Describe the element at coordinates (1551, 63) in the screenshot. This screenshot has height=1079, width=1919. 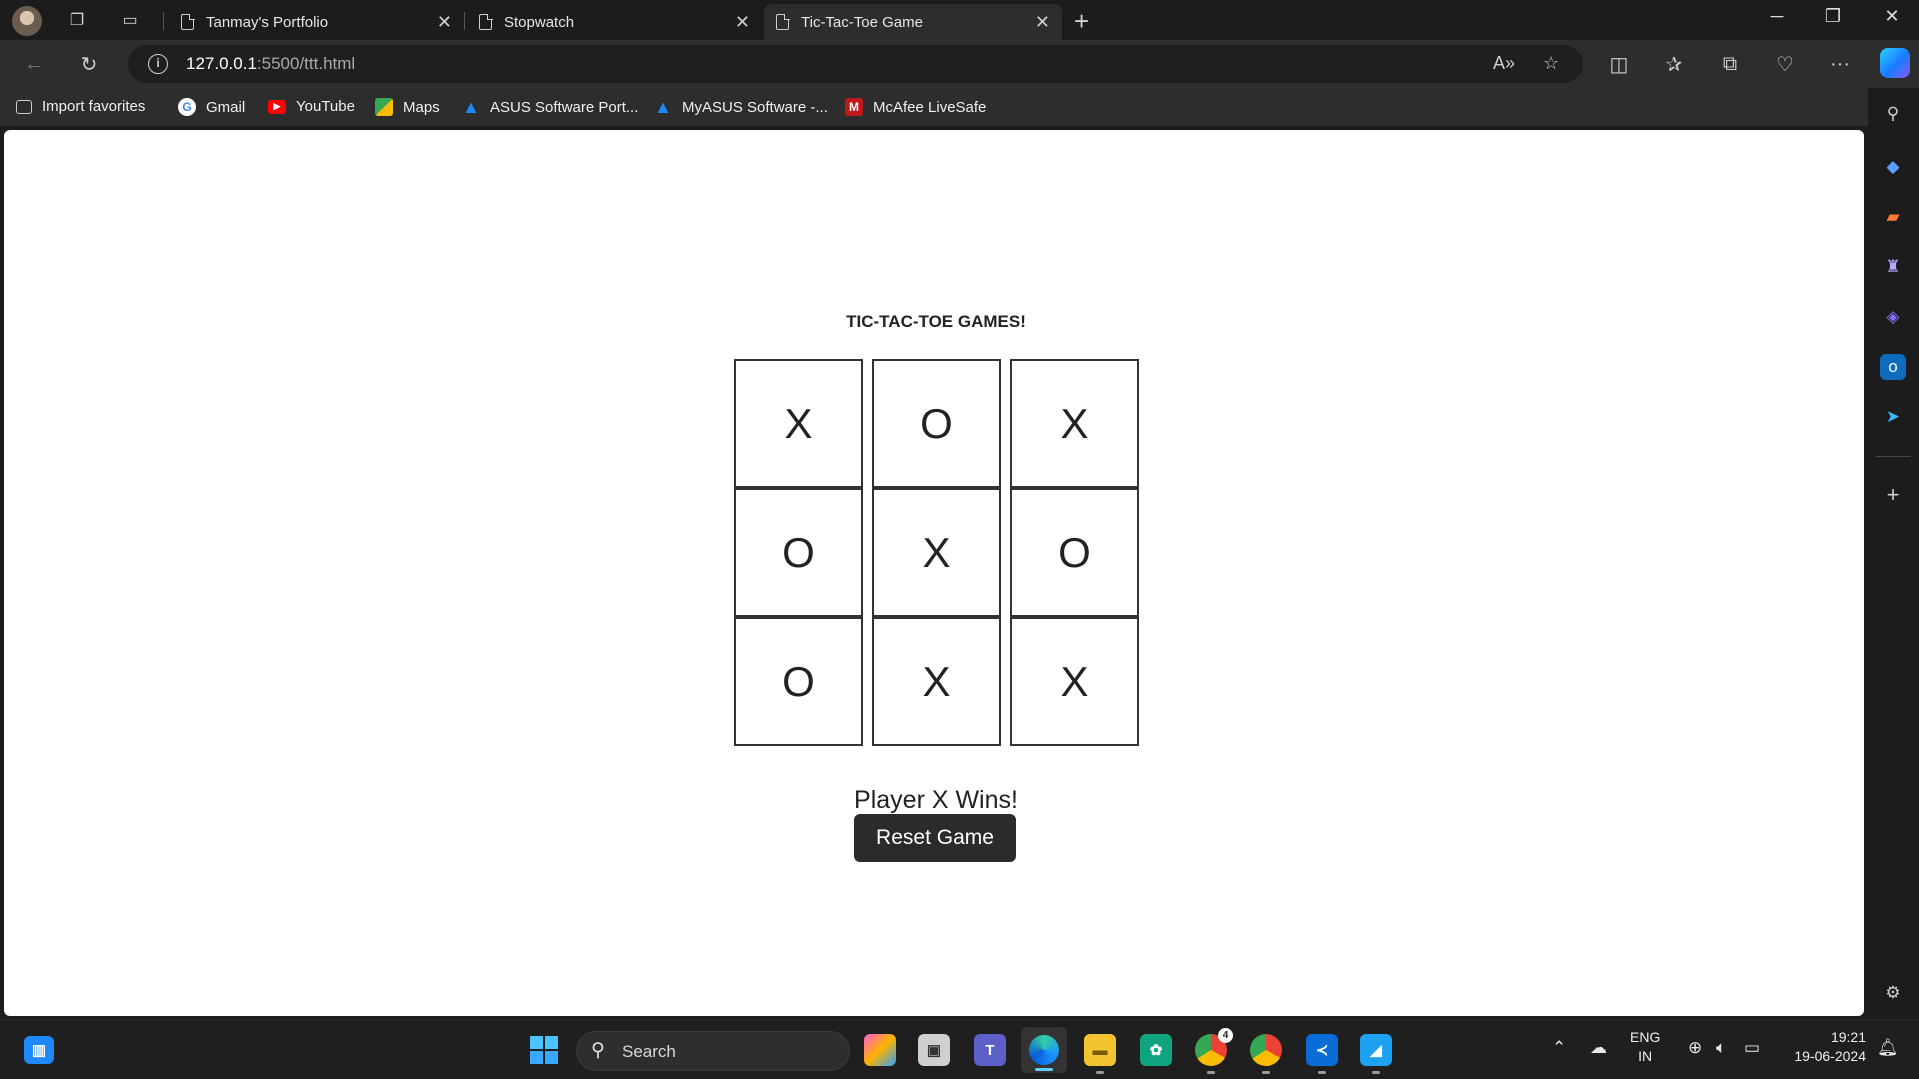
I see `favorite-star-icon: ☆` at that location.